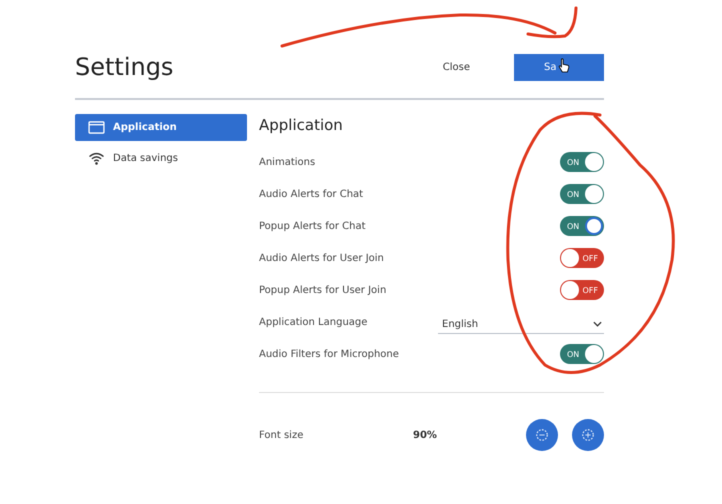 The width and height of the screenshot is (722, 504). I want to click on decrease-button, so click(542, 435).